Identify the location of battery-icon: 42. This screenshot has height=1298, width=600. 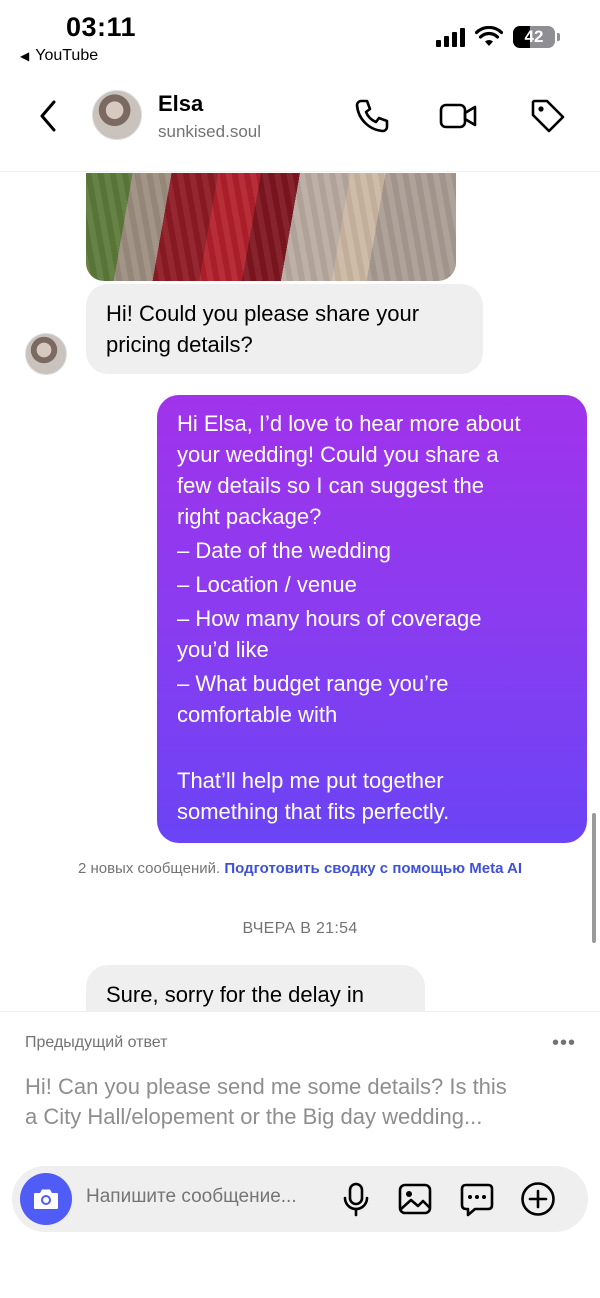
(534, 37).